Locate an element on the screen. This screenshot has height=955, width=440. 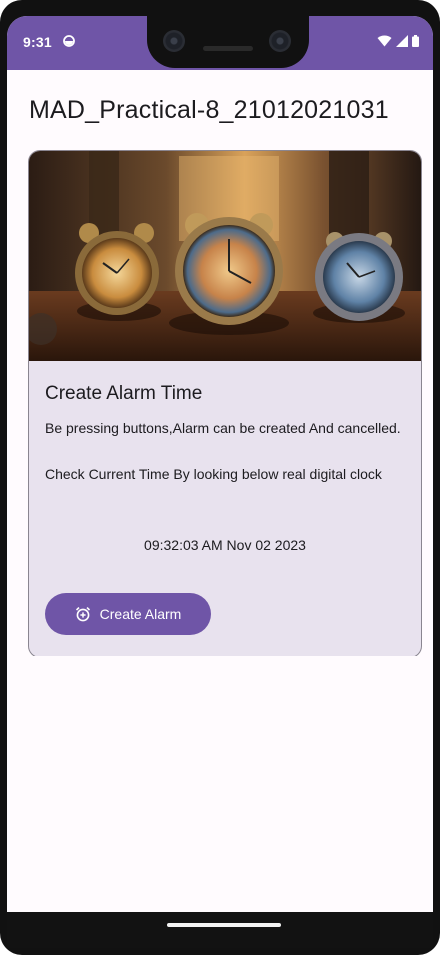
speaker-grille is located at coordinates (228, 48).